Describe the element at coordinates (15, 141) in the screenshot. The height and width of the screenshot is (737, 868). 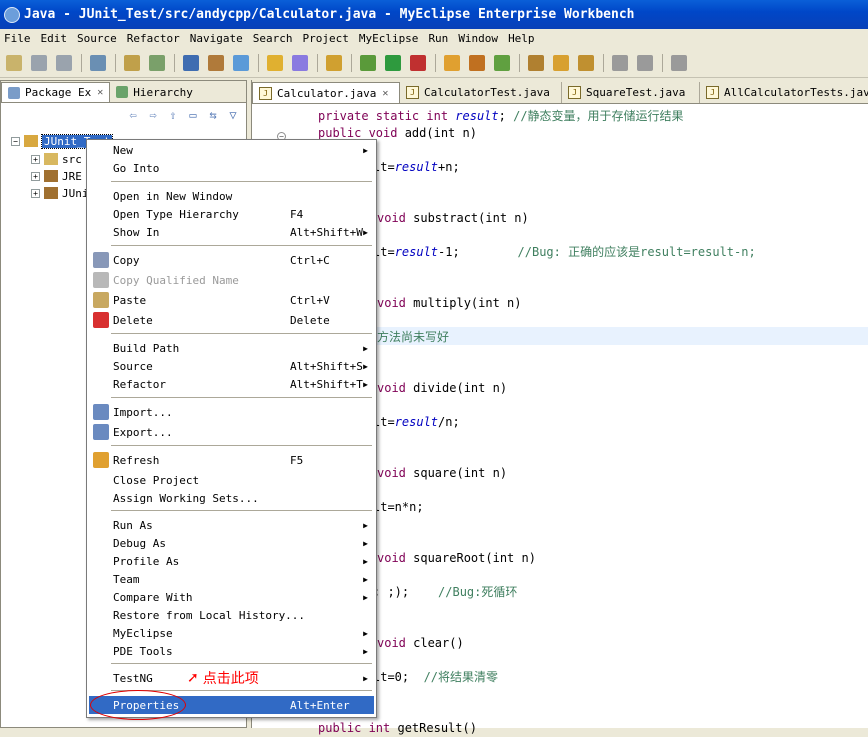
I see `expand-toggle-icon: −` at that location.